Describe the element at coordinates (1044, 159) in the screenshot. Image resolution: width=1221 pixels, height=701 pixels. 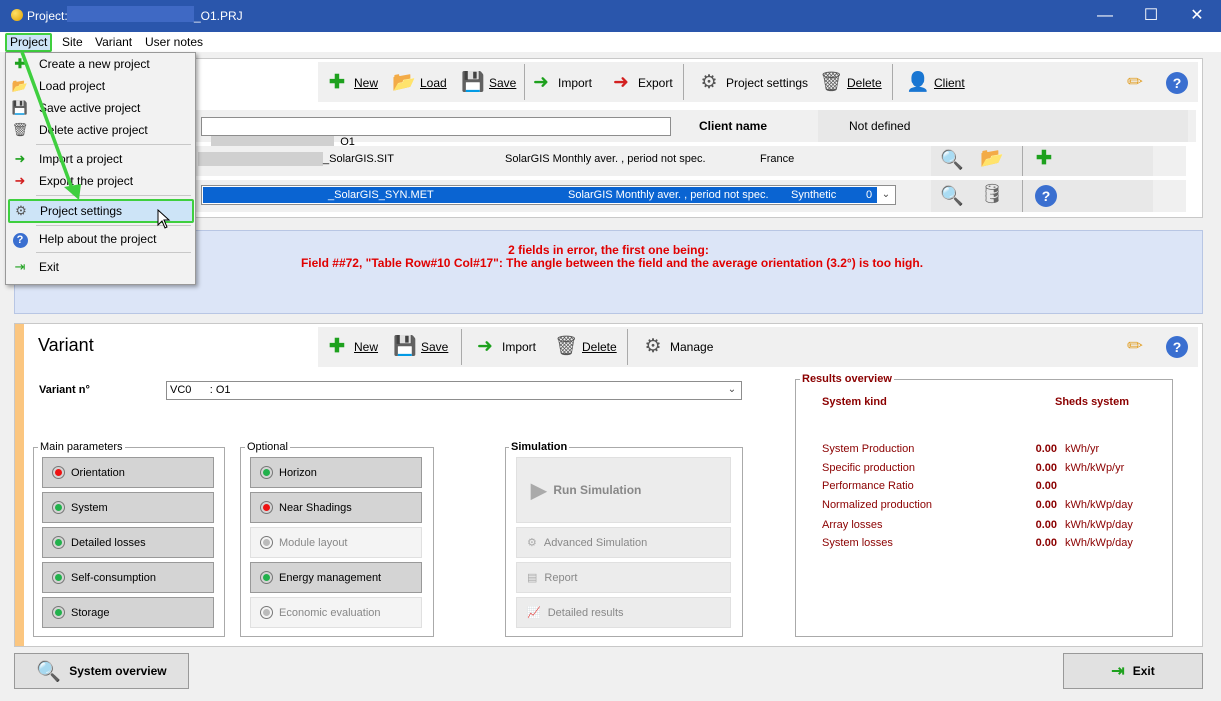
I see `site-new-button: ✚` at that location.